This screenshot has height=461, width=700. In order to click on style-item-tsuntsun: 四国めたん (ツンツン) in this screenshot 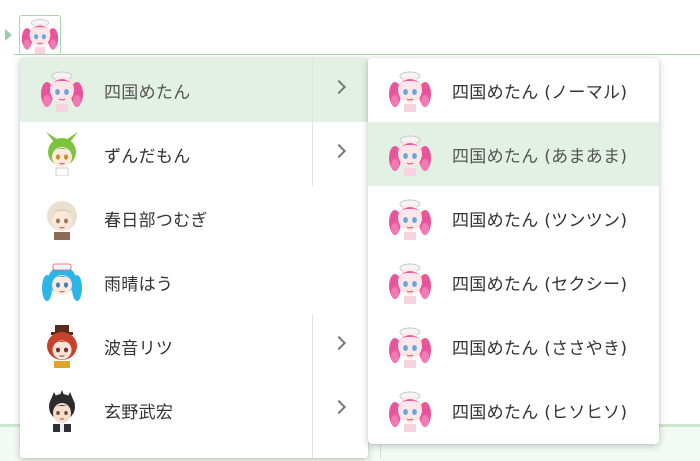, I will do `click(513, 218)`.